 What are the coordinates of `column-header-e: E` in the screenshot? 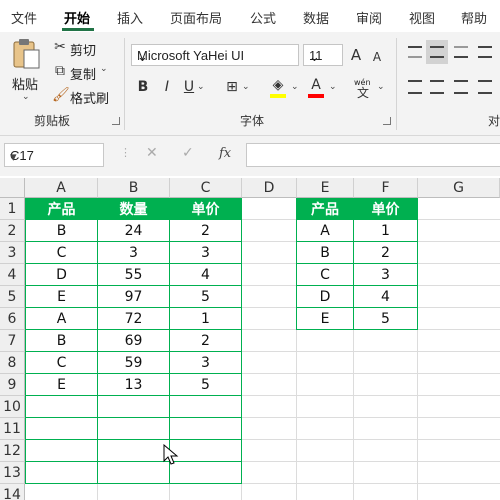 It's located at (325, 188).